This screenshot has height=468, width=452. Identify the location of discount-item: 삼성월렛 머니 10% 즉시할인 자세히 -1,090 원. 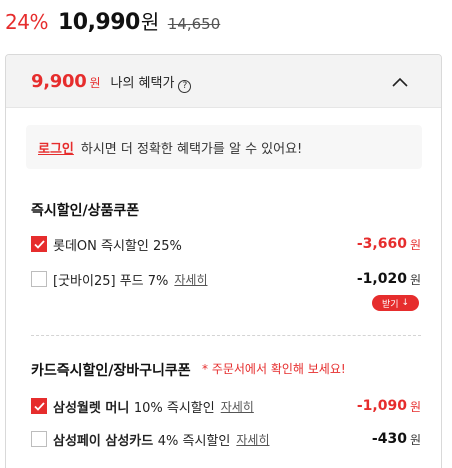
(226, 406).